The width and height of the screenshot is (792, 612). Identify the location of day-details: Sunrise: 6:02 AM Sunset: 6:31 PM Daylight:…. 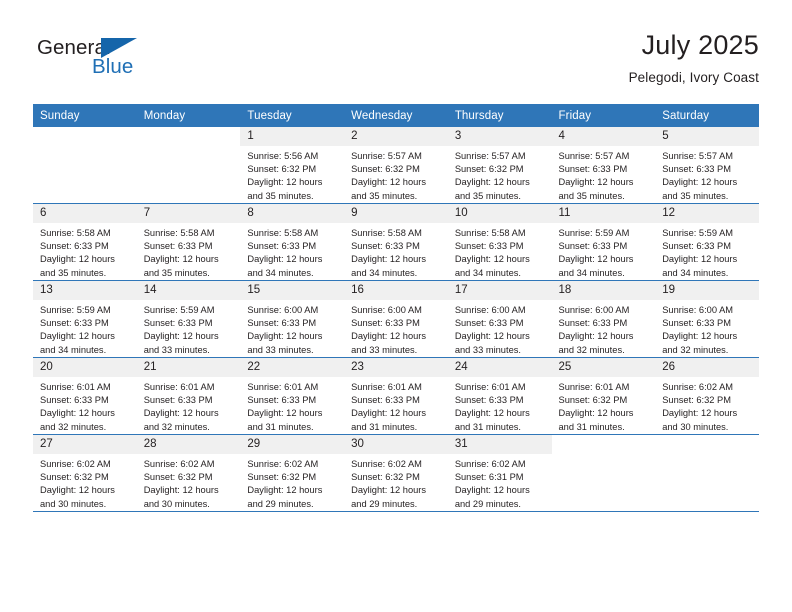
(500, 482).